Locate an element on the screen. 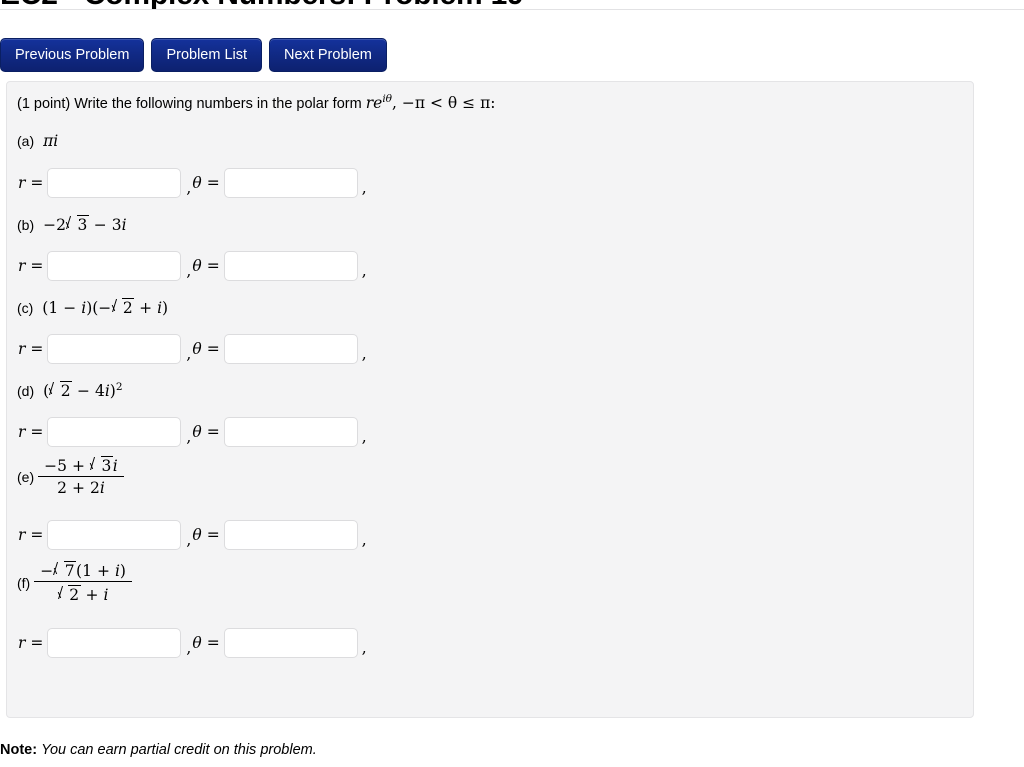 This screenshot has height=767, width=1024. part-c-label: (c) (1− i)(− 2 + i) is located at coordinates (92, 307).